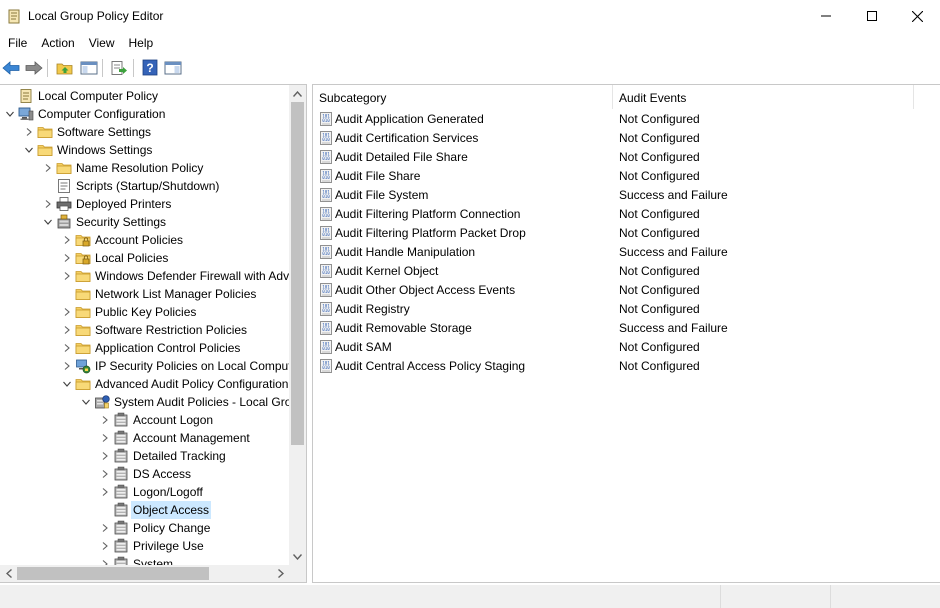  What do you see at coordinates (144, 438) in the screenshot?
I see `tree-item: Account Management` at bounding box center [144, 438].